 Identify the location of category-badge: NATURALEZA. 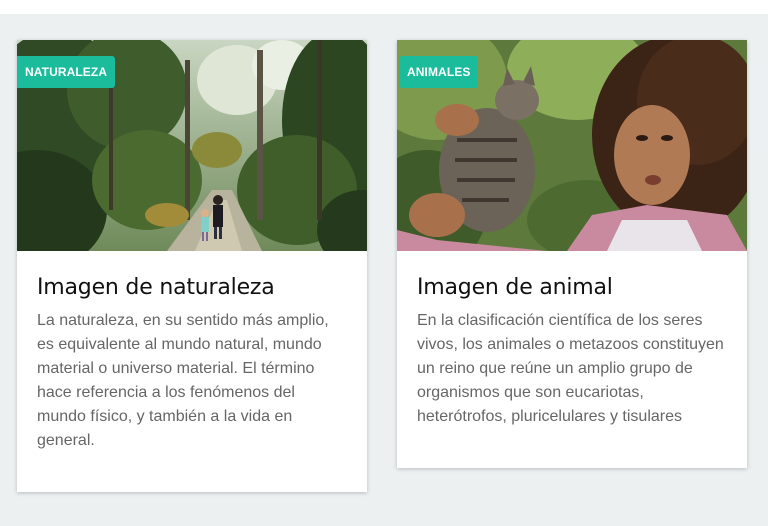
(66, 72).